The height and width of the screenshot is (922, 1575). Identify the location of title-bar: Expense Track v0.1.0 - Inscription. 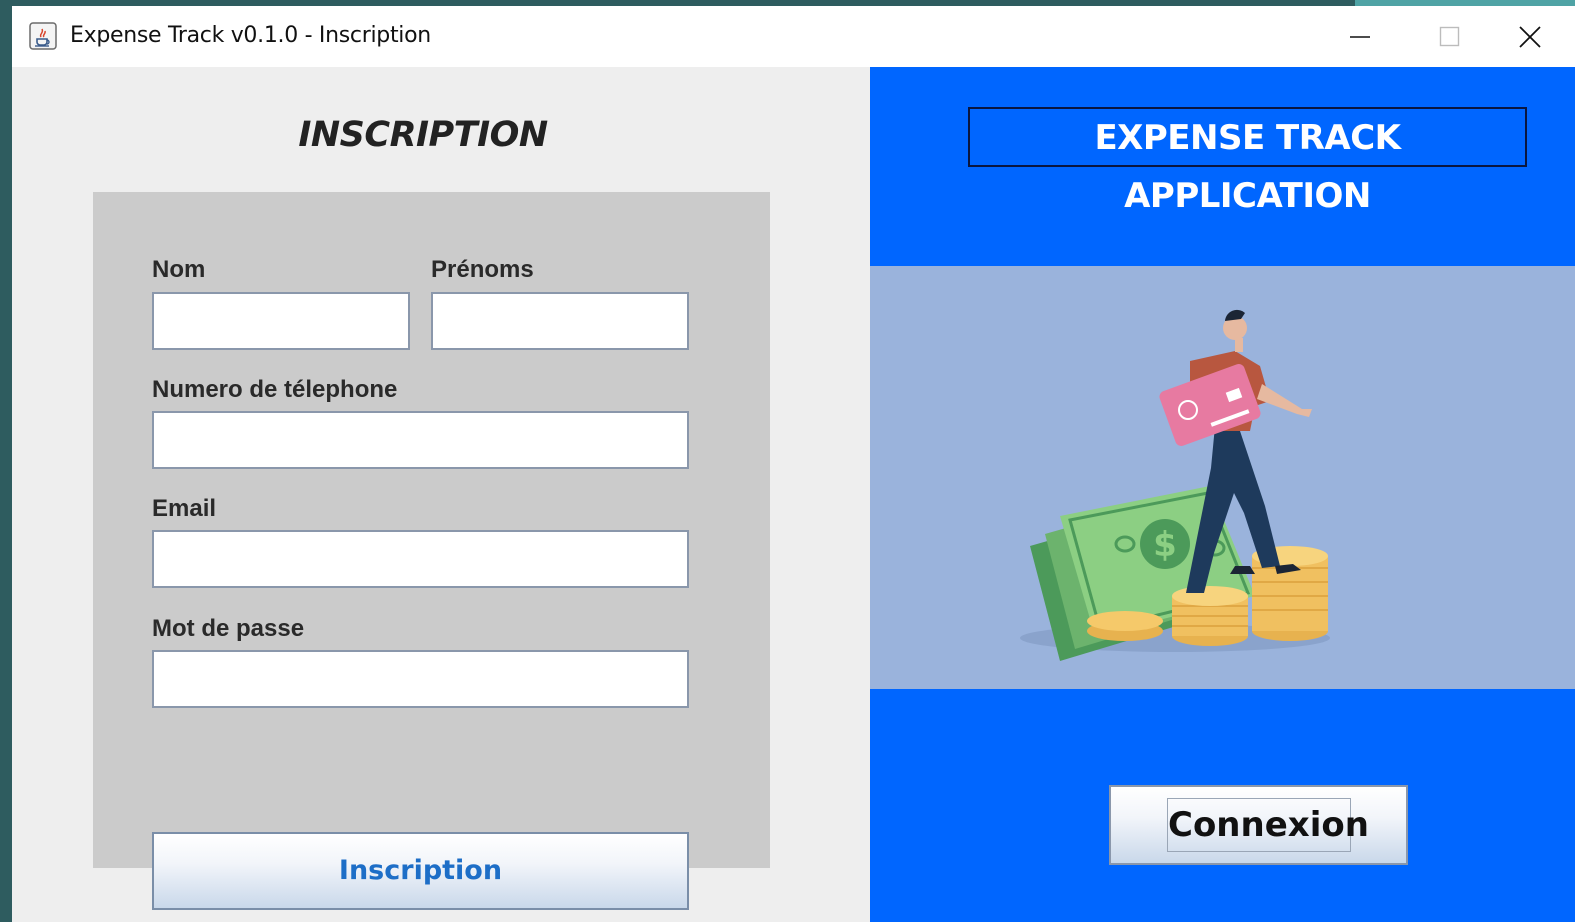
(793, 37).